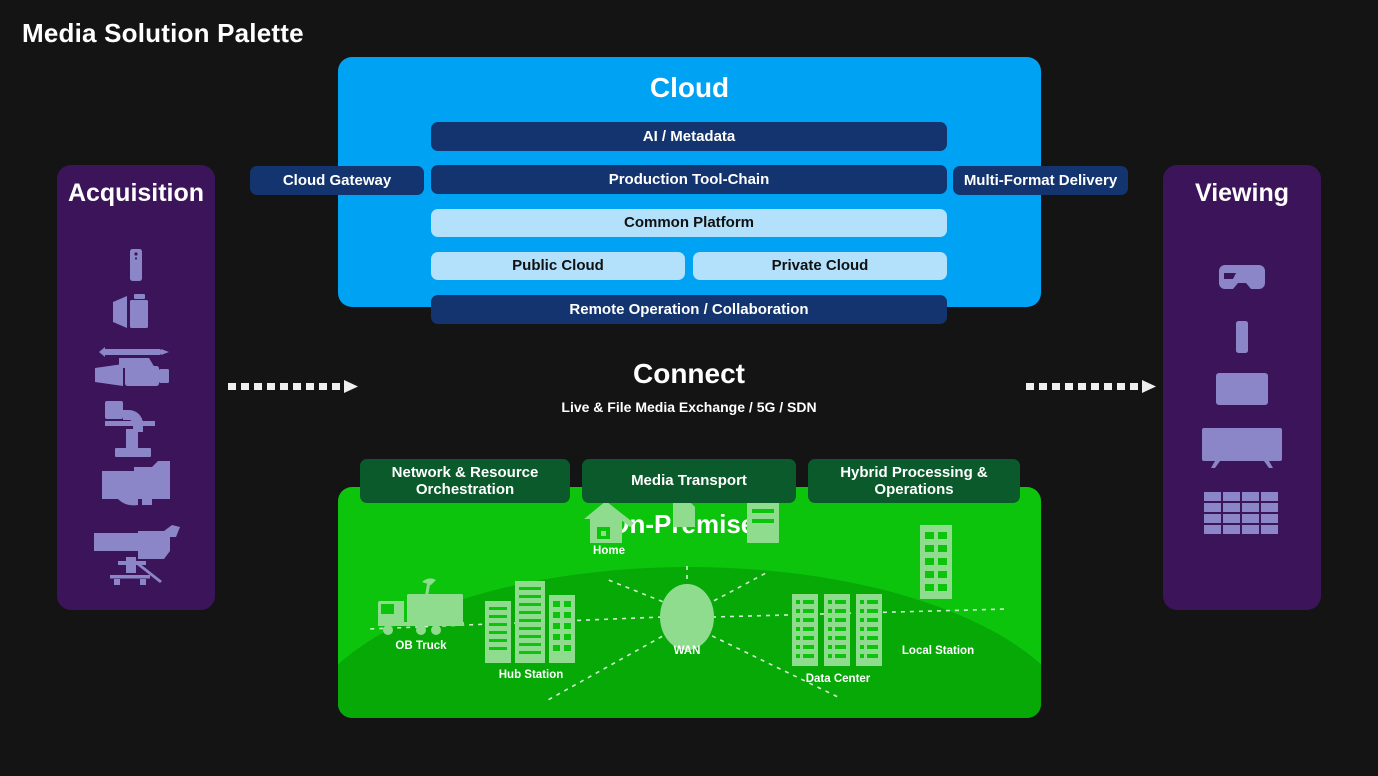 The width and height of the screenshot is (1378, 776). I want to click on cloud-bar-label: Production Tool-Chain, so click(689, 179).